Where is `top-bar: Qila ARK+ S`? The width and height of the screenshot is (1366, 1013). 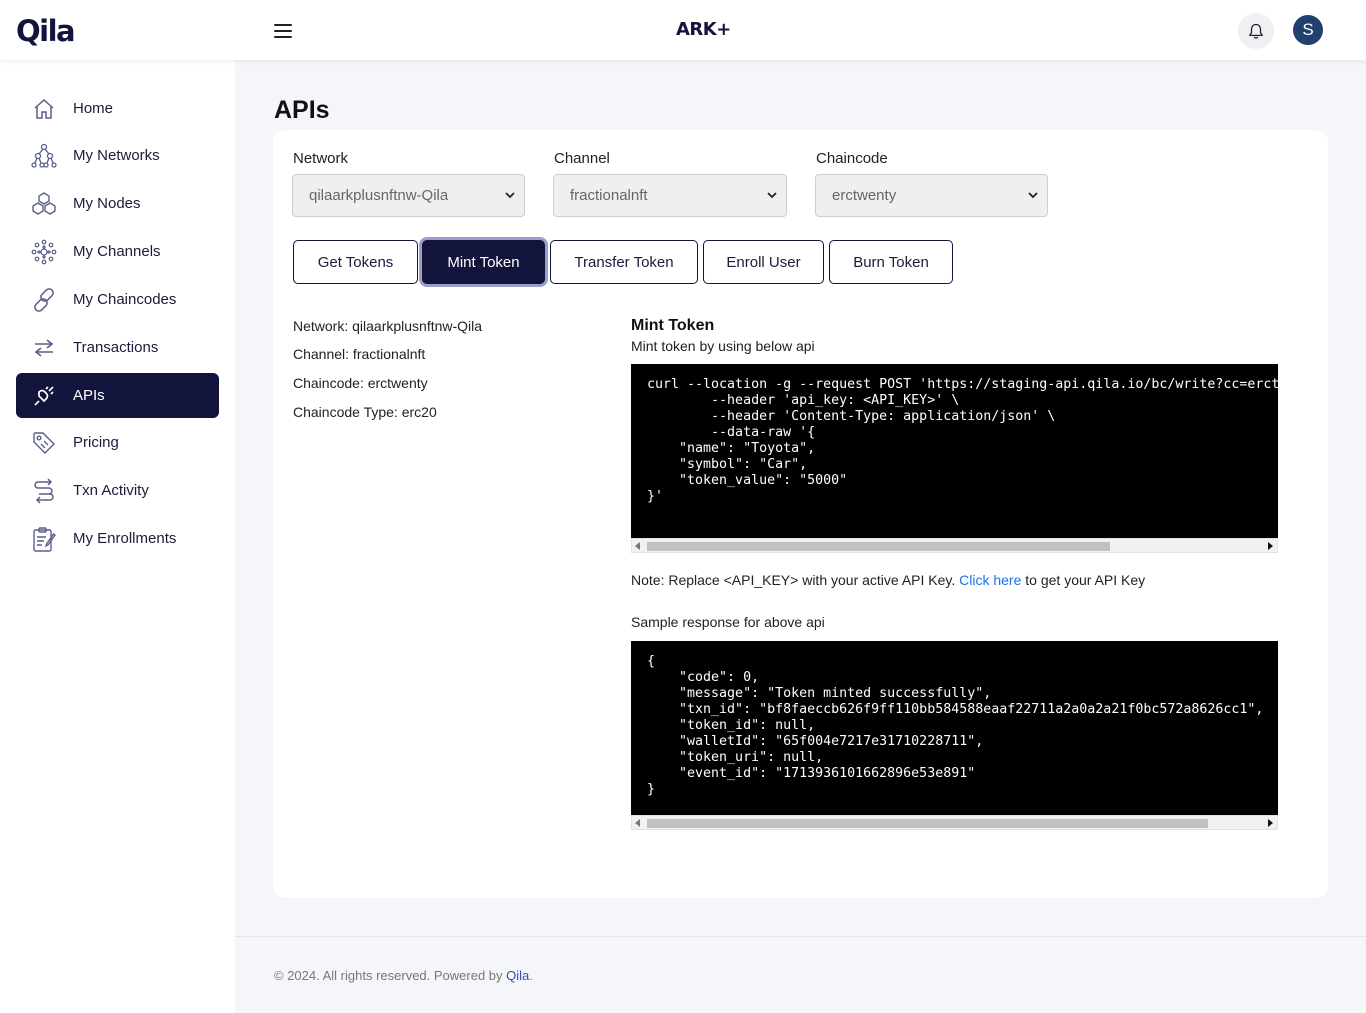
top-bar: Qila ARK+ S is located at coordinates (683, 30).